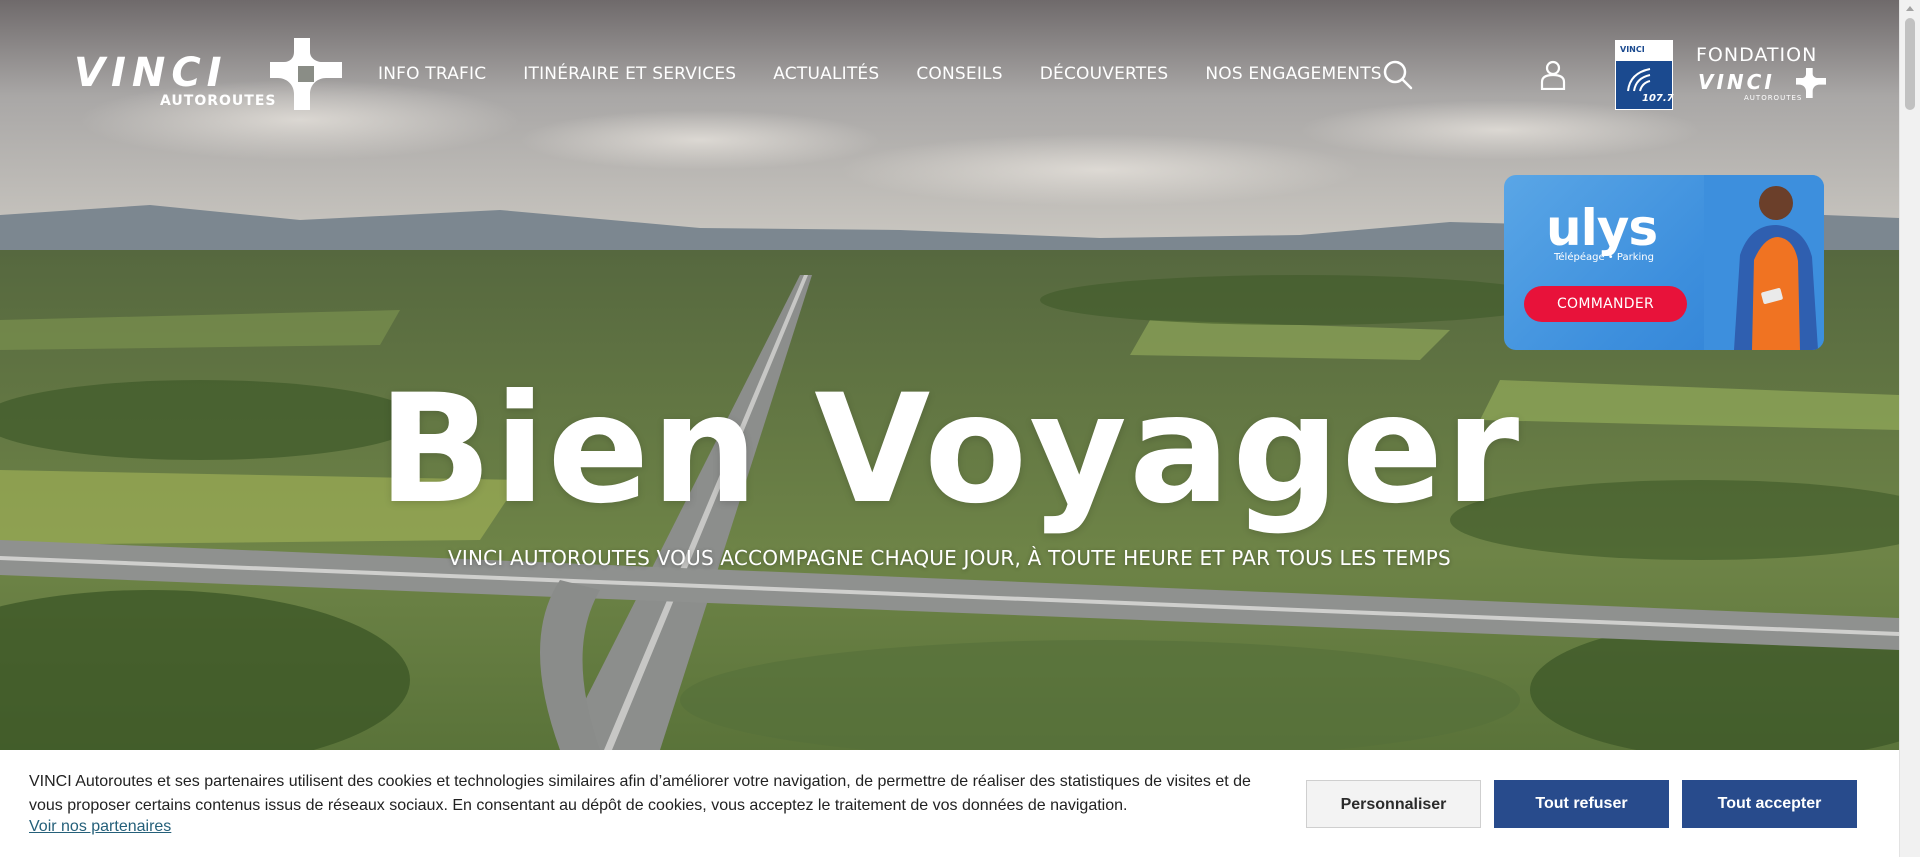  I want to click on radio-frequency: 107.7, so click(1658, 98).